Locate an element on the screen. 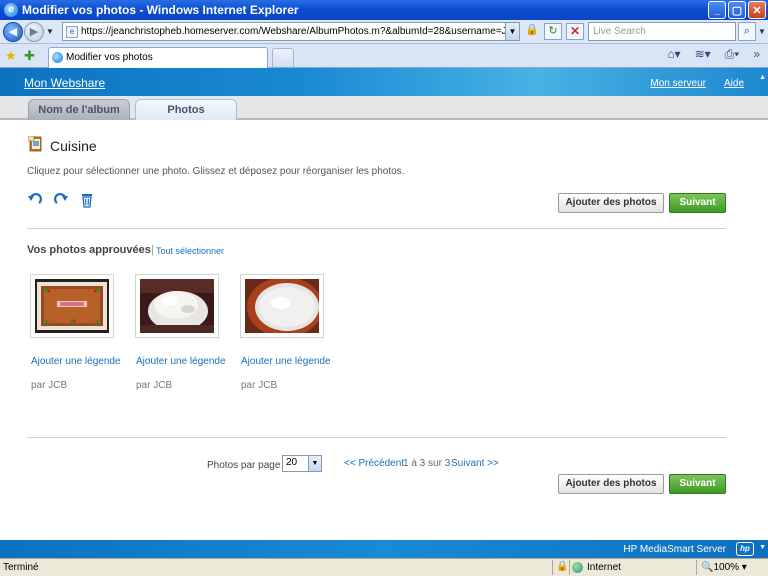 The image size is (768, 576). tab-photos: Photos is located at coordinates (186, 109).